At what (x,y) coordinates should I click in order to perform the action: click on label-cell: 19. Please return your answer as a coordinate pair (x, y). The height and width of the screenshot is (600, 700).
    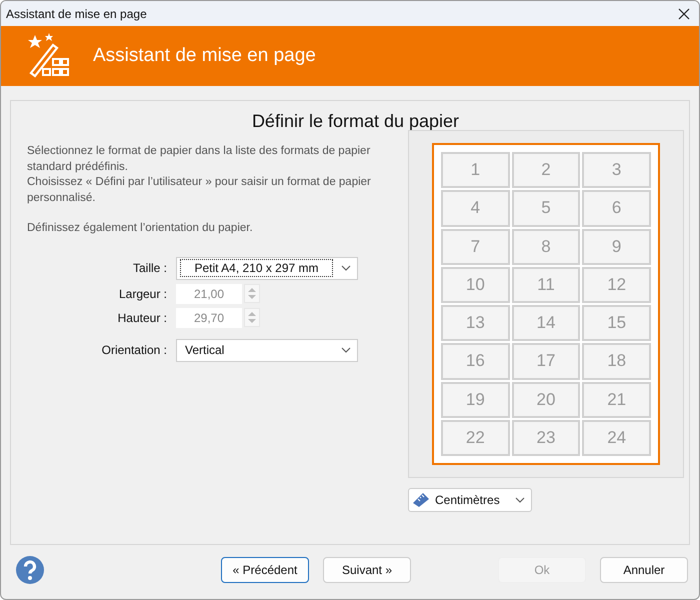
    Looking at the image, I should click on (475, 400).